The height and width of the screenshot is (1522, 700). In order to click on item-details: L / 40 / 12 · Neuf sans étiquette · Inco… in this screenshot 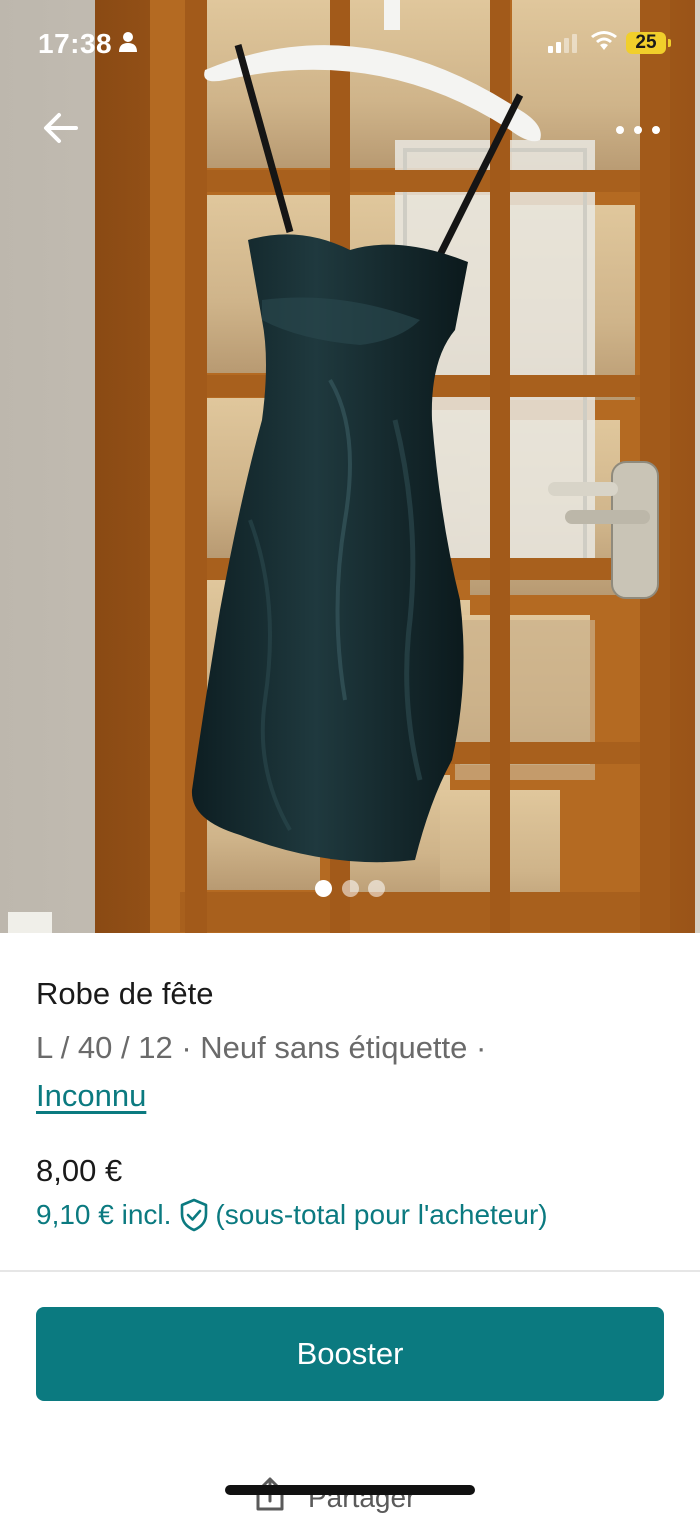, I will do `click(356, 1072)`.